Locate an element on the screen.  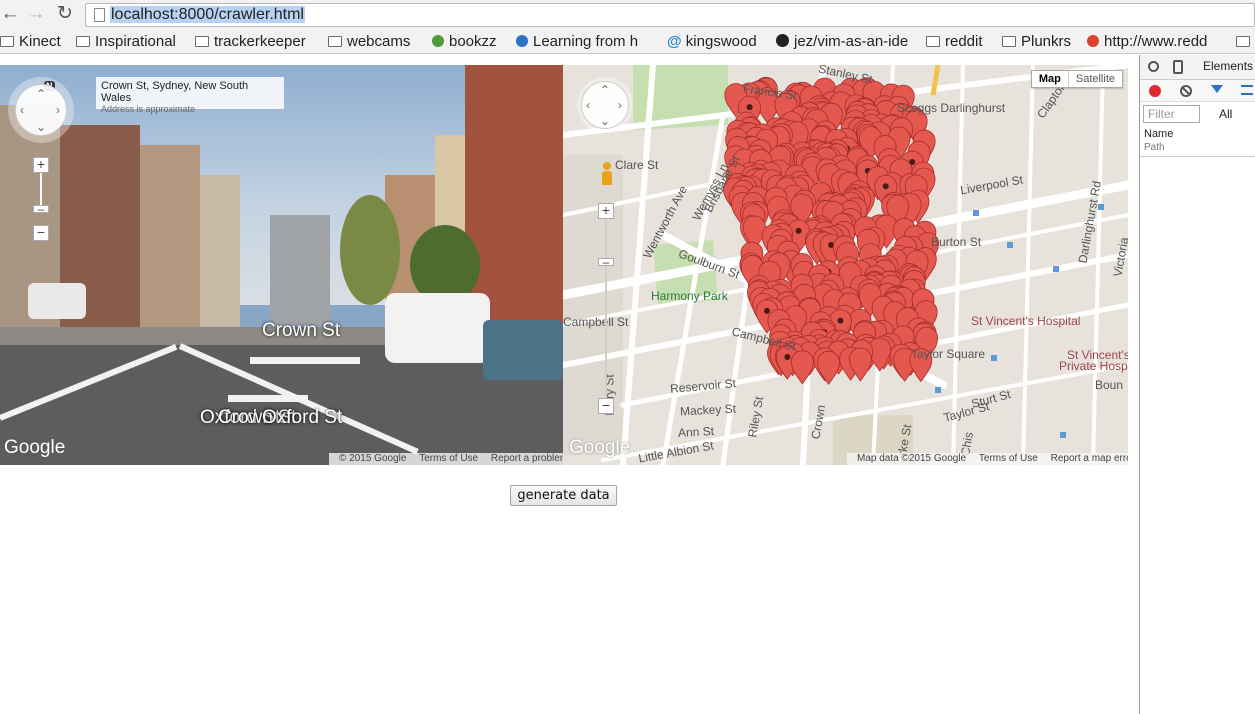
generate-data-button: generate data is located at coordinates (563, 495).